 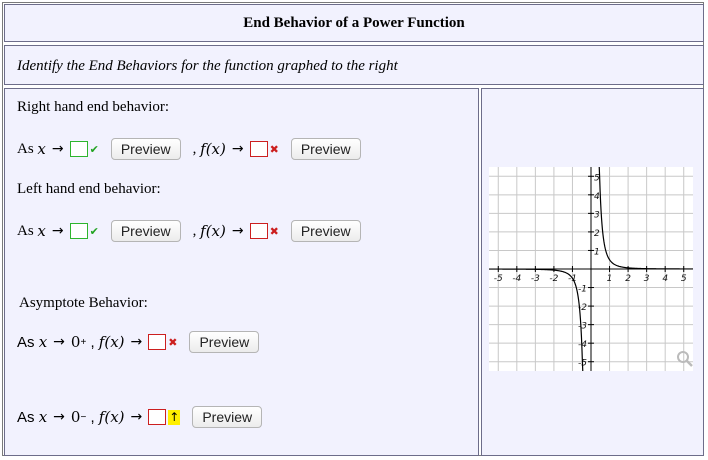 I want to click on x-tick-label: 3, so click(x=647, y=279).